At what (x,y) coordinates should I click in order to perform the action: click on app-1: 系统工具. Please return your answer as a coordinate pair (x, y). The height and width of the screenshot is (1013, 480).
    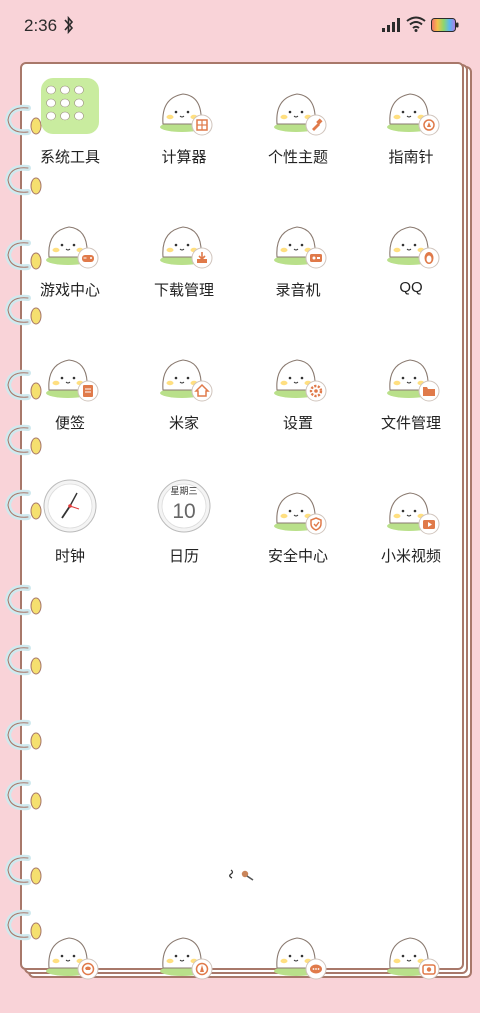
    Looking at the image, I should click on (70, 121).